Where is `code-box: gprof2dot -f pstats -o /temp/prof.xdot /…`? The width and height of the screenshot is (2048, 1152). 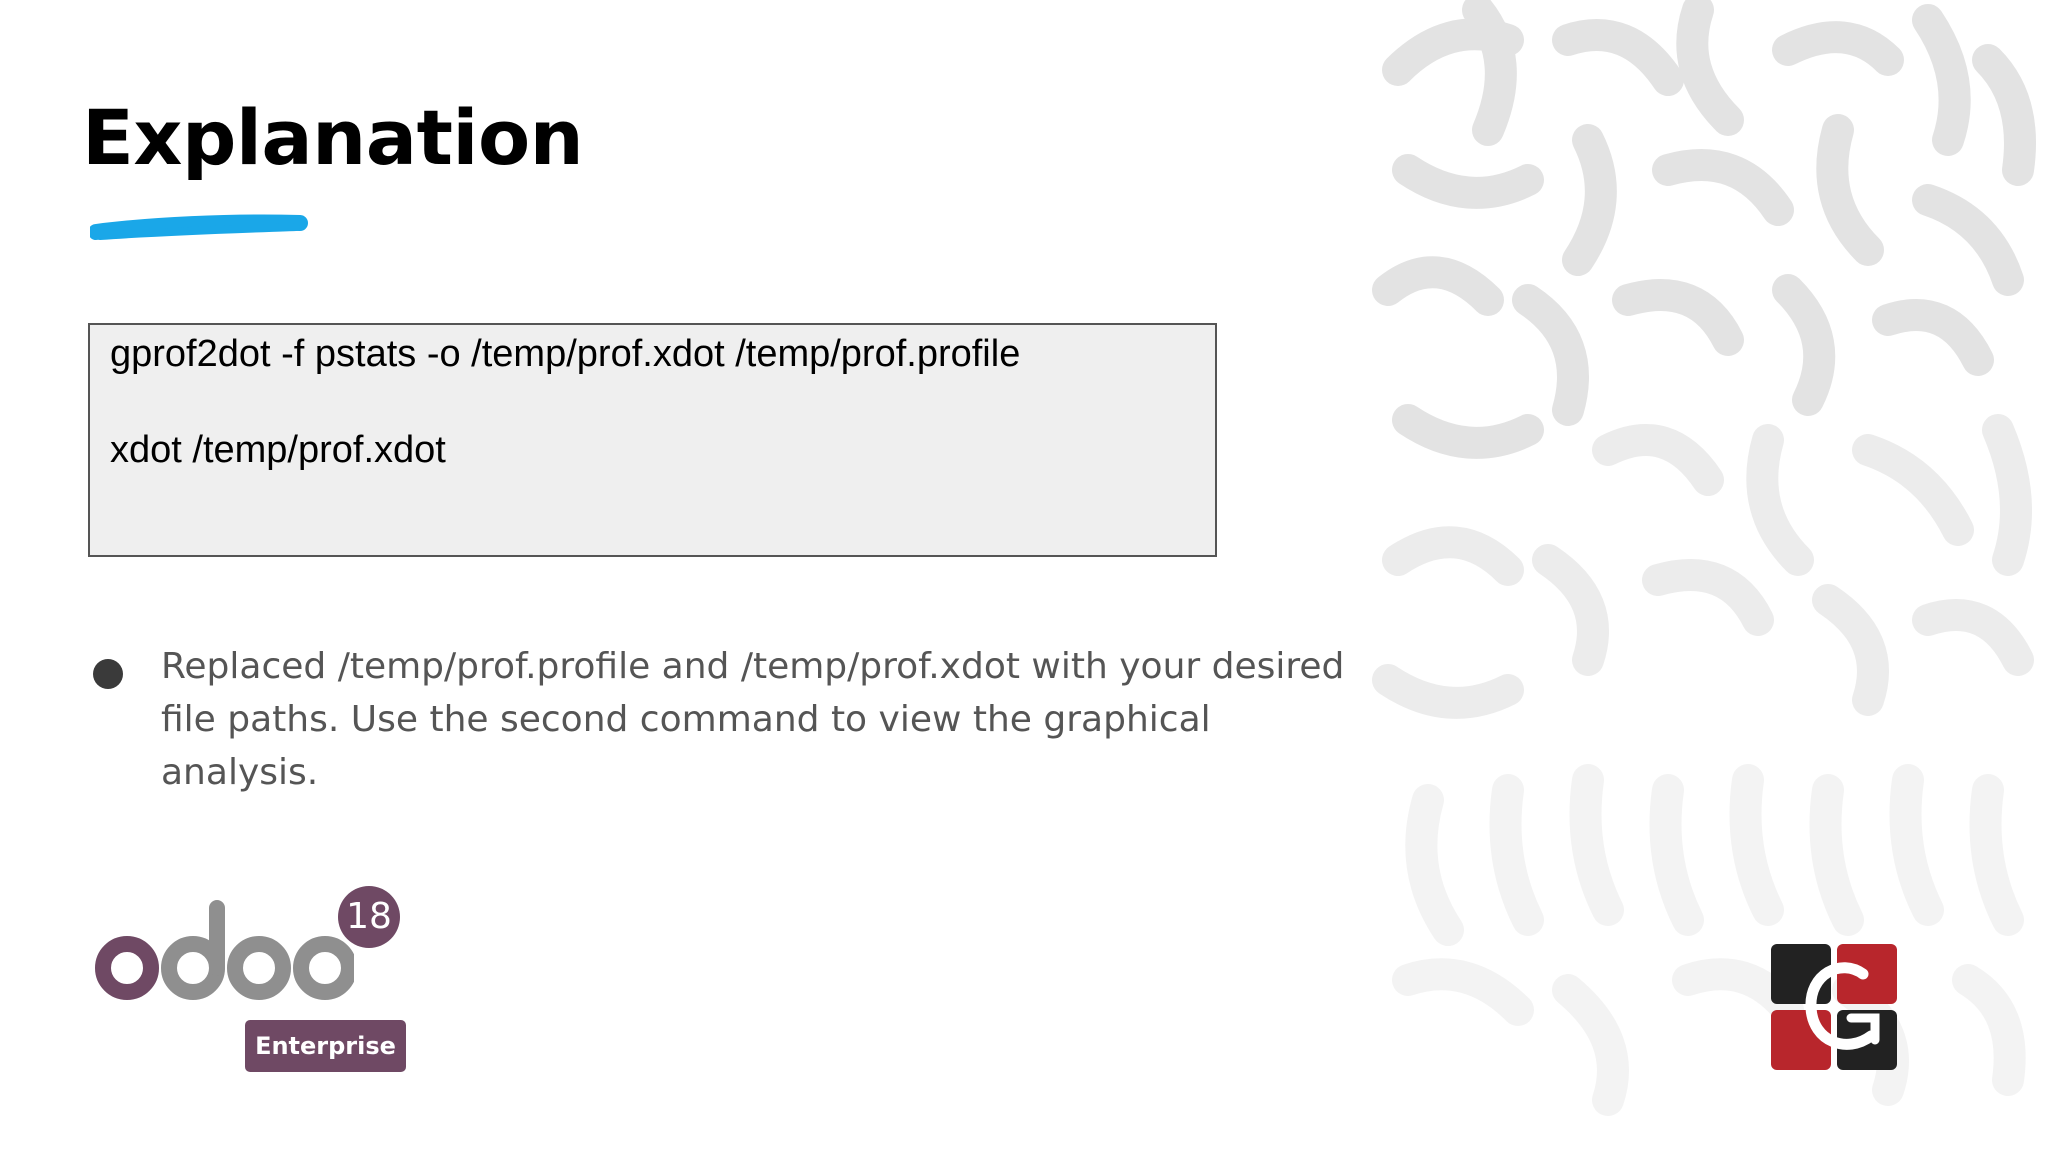
code-box: gprof2dot -f pstats -o /temp/prof.xdot /… is located at coordinates (652, 440).